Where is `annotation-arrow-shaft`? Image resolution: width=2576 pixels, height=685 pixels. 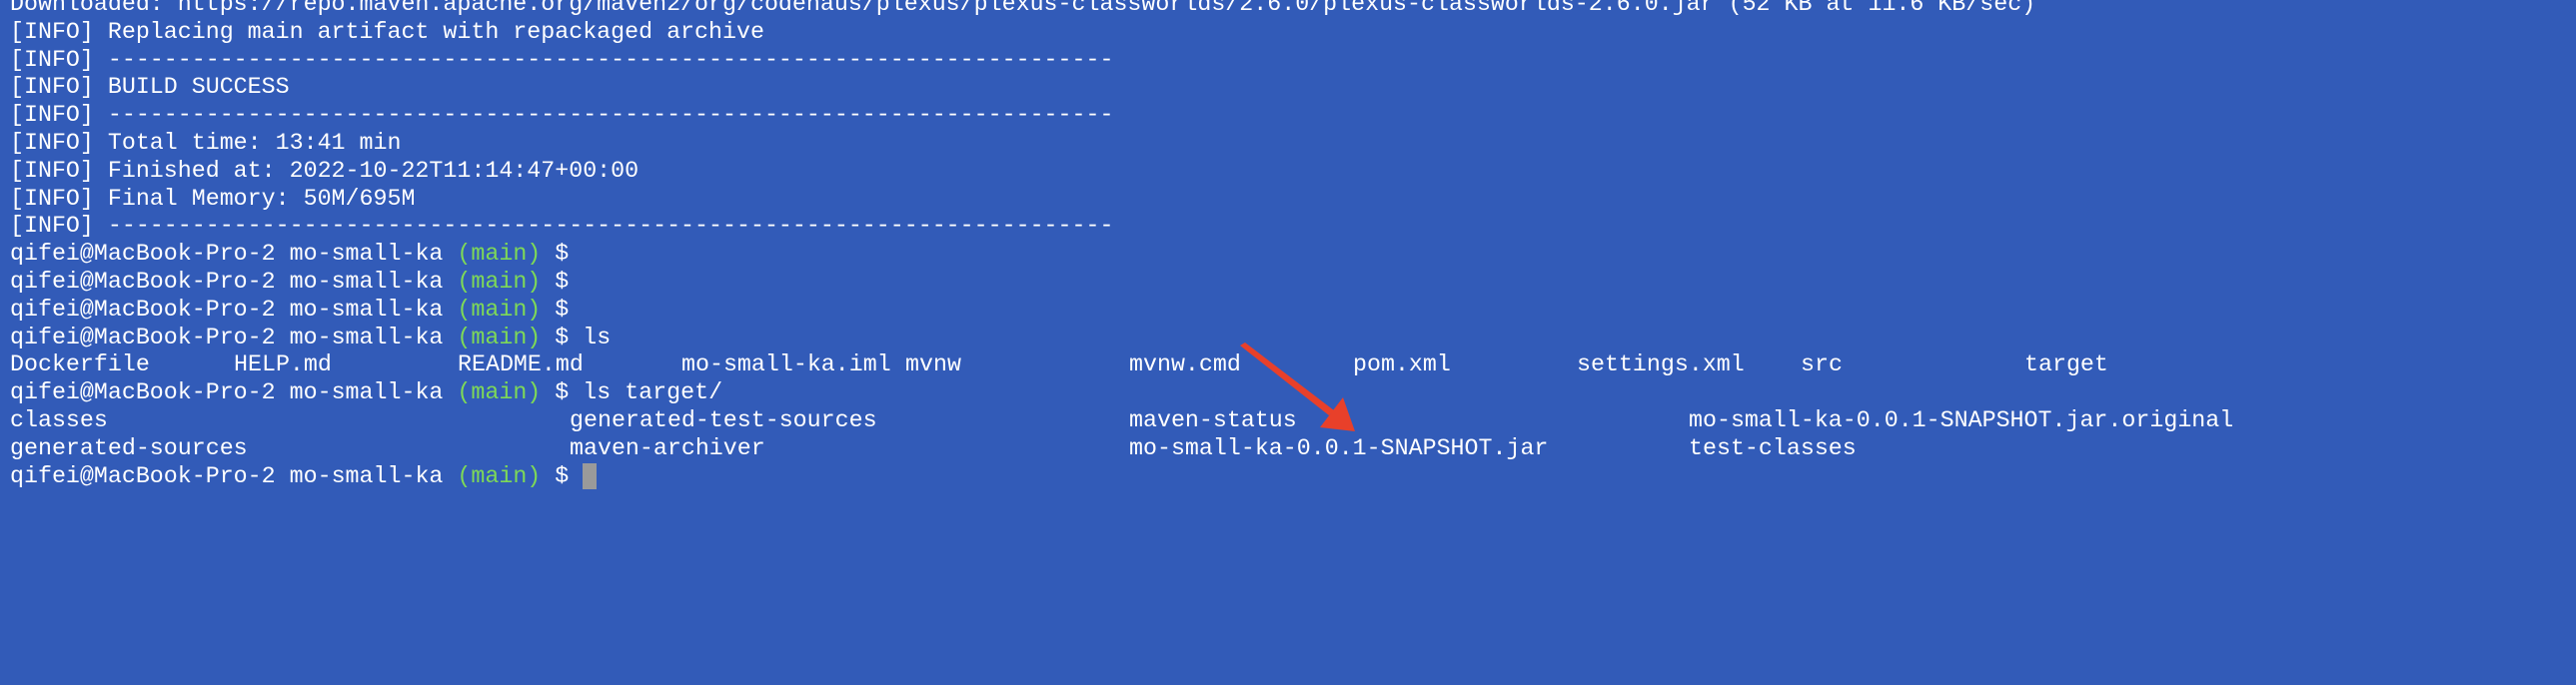
annotation-arrow-shaft is located at coordinates (1287, 378).